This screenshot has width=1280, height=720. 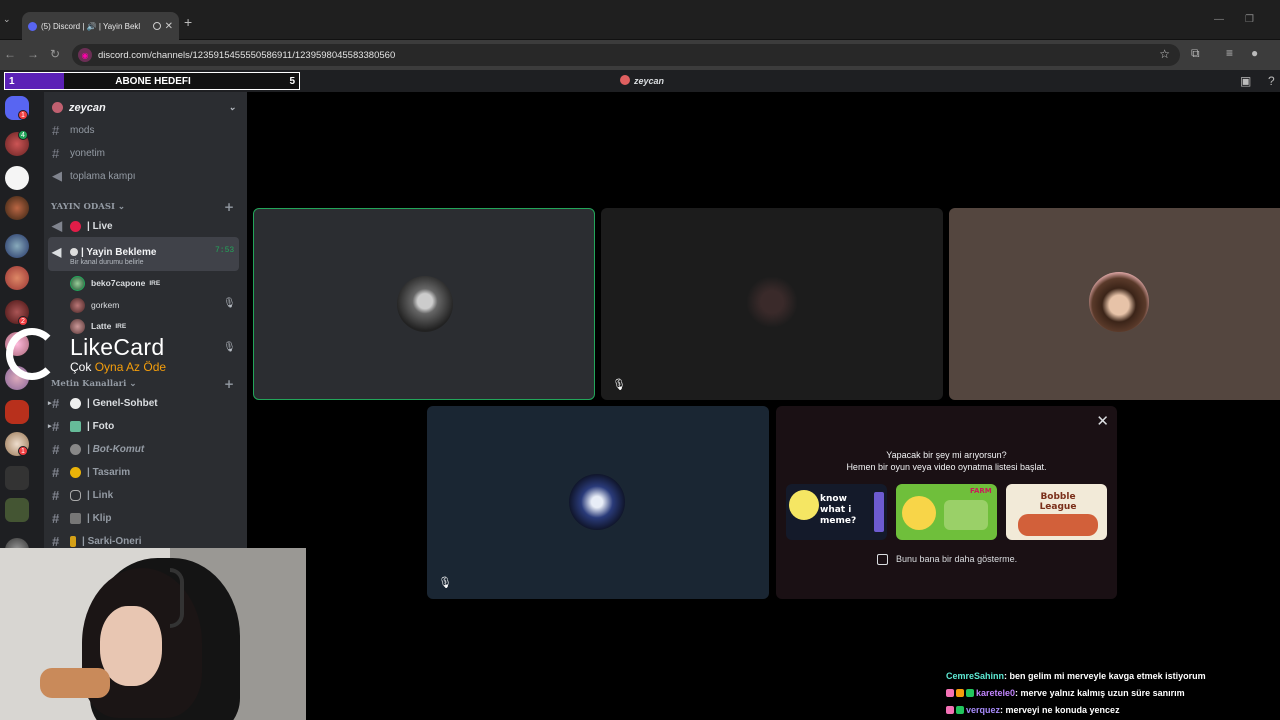 I want to click on text-channel-item: # | Link, so click(x=82, y=495).